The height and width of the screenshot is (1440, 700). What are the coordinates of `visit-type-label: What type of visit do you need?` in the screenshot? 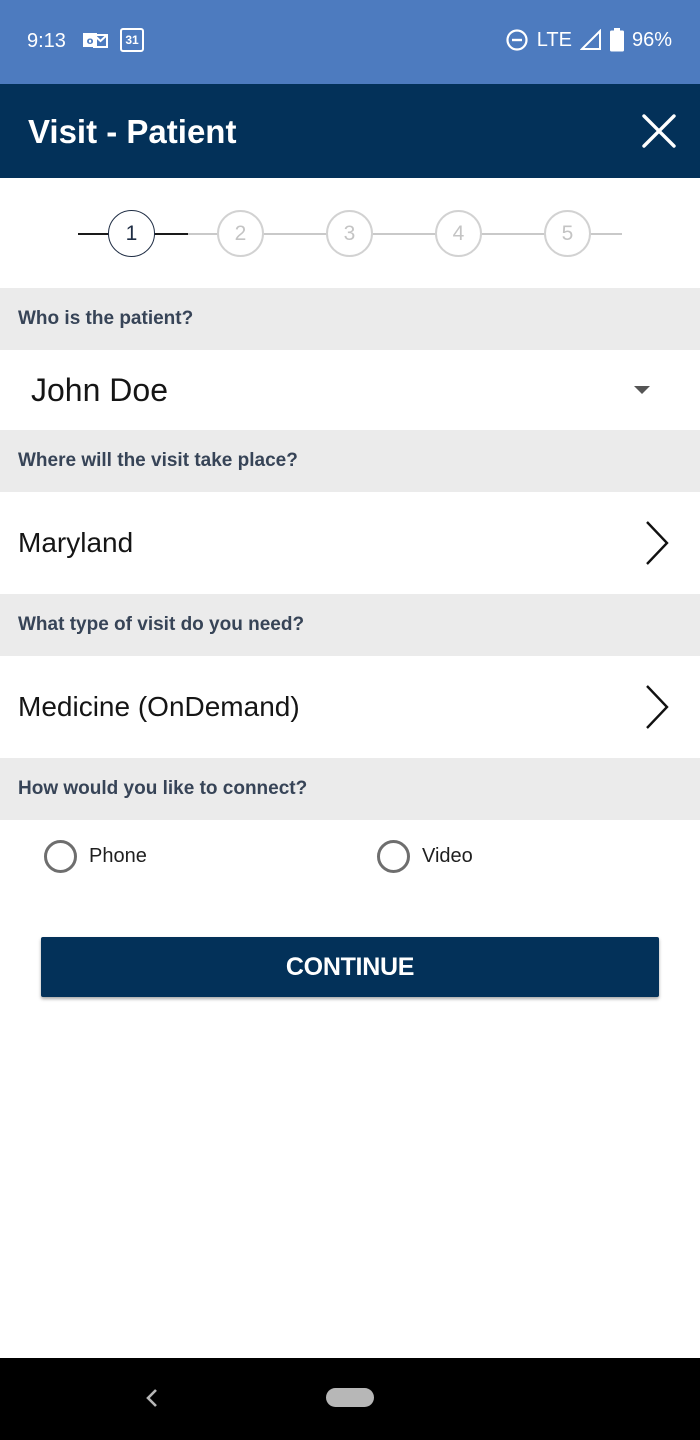 It's located at (350, 625).